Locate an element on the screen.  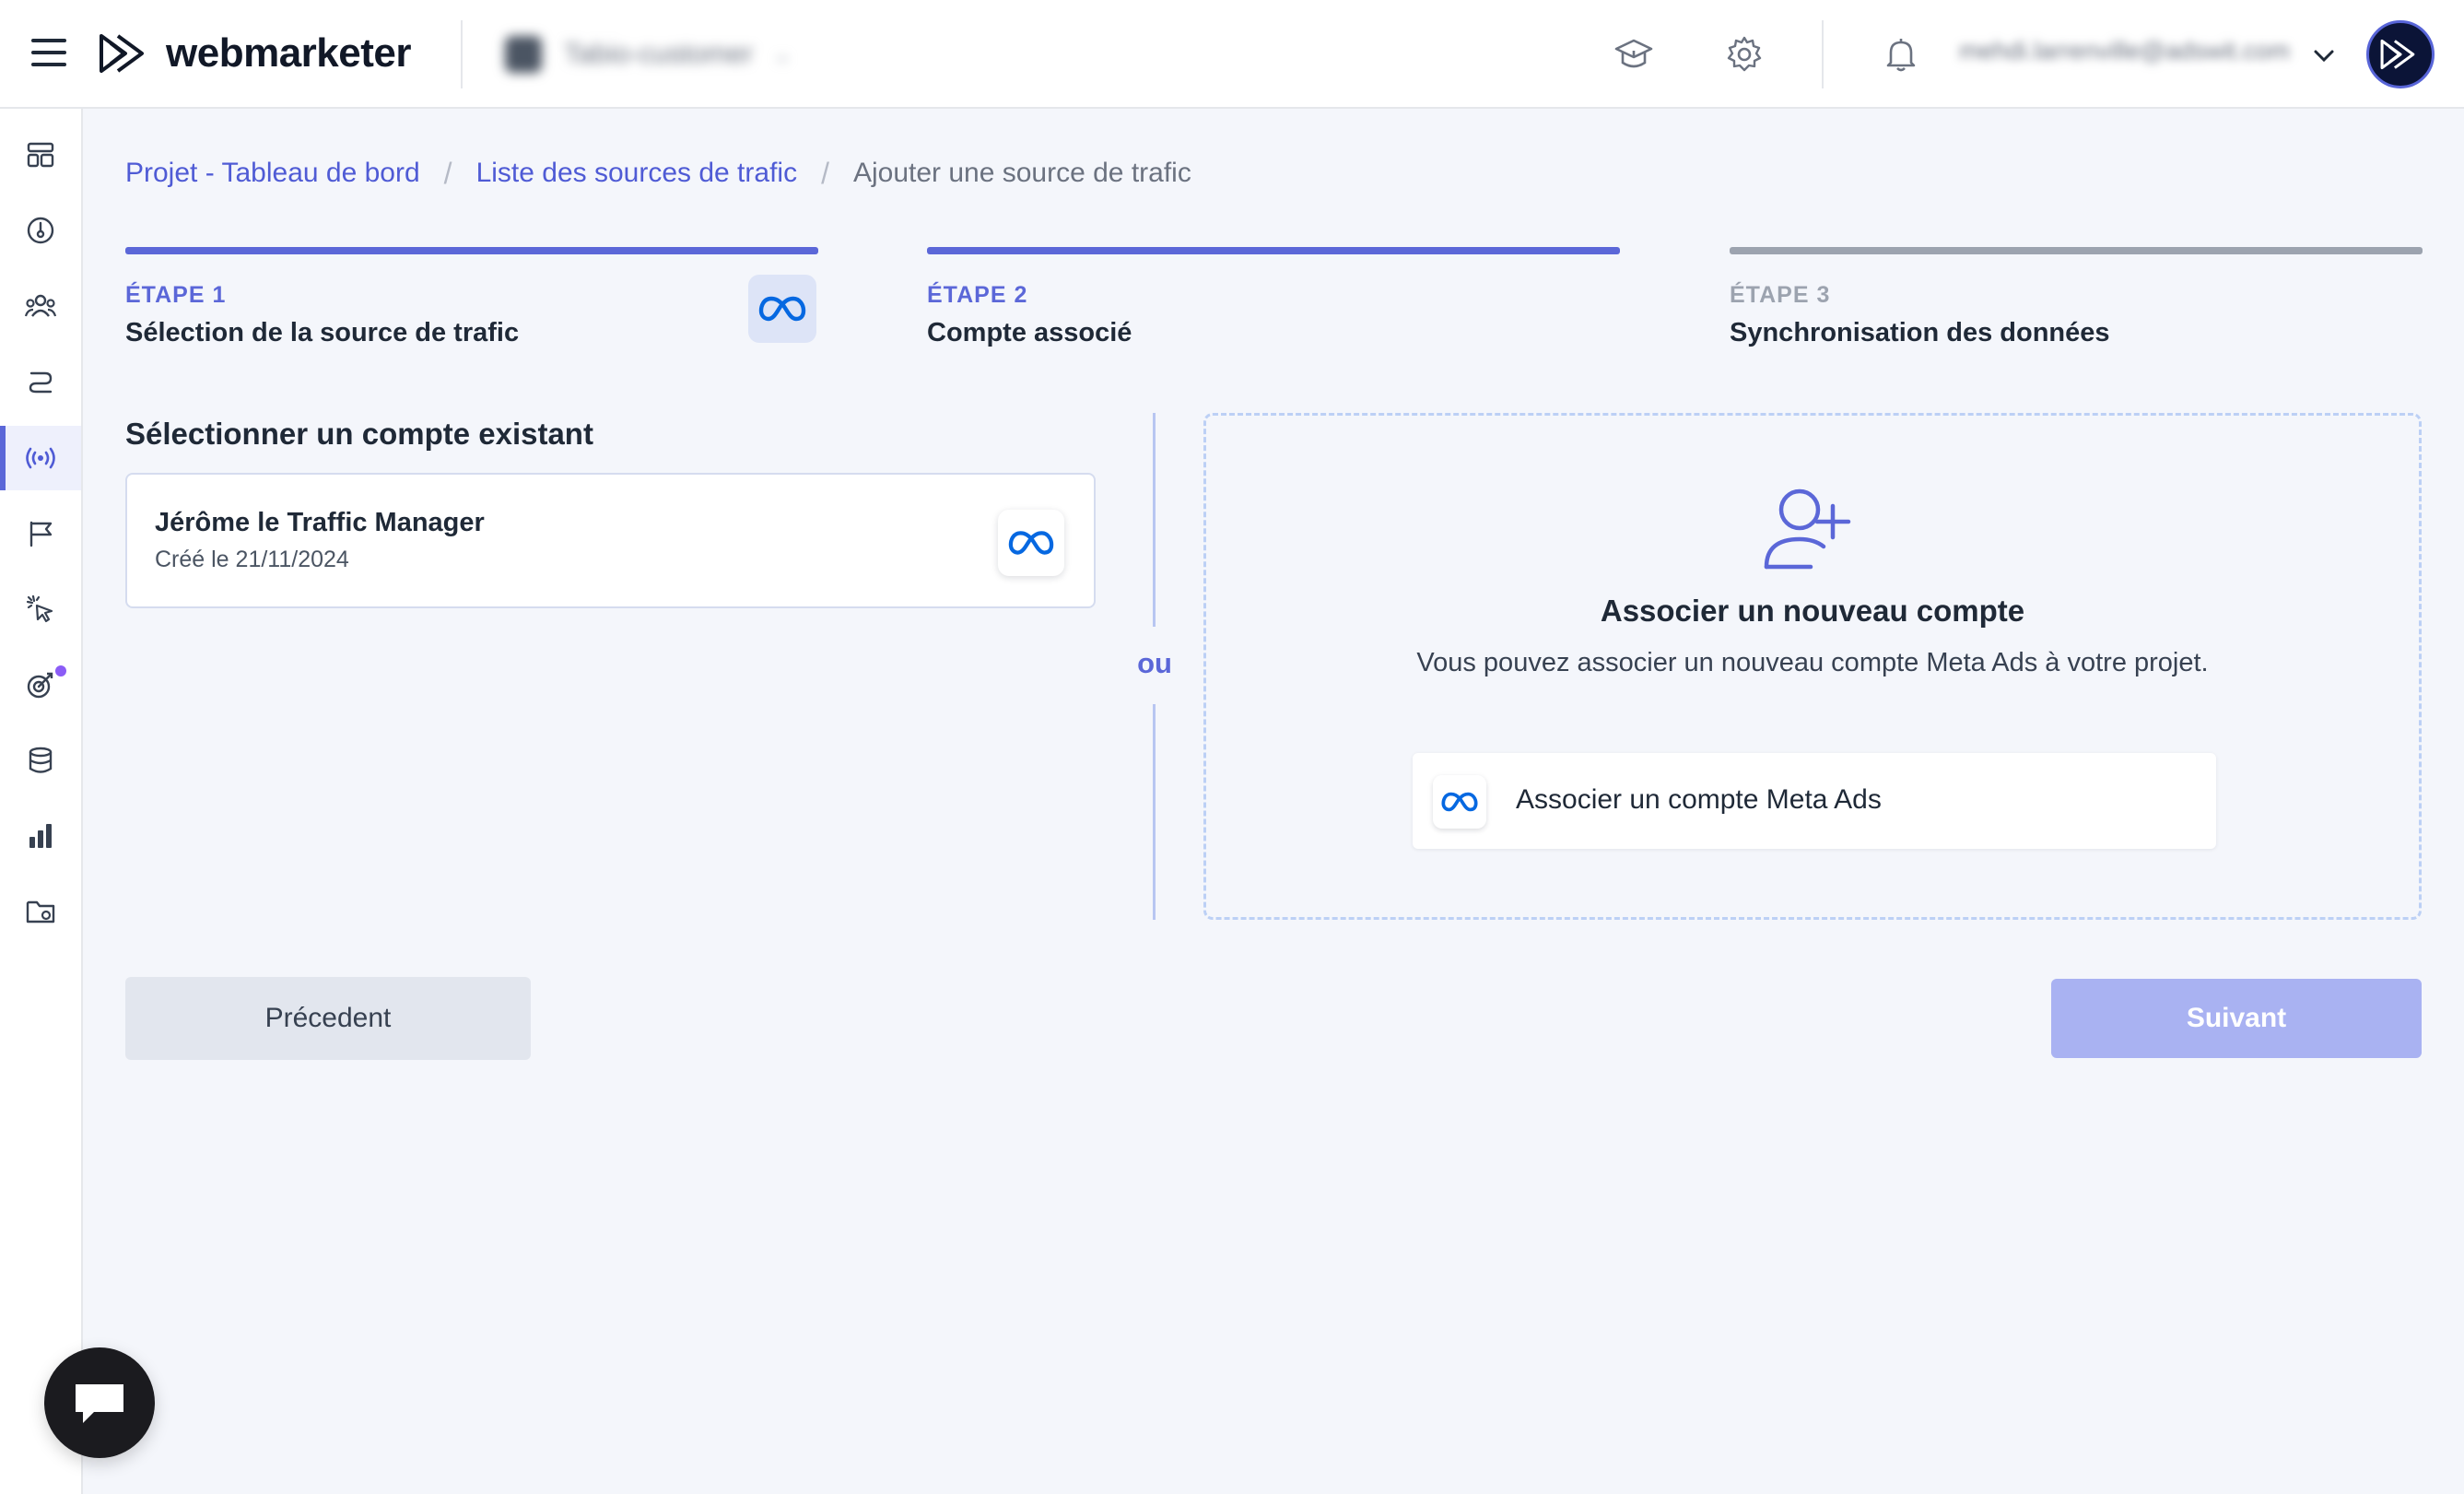
sidebar-item-goals is located at coordinates (40, 533).